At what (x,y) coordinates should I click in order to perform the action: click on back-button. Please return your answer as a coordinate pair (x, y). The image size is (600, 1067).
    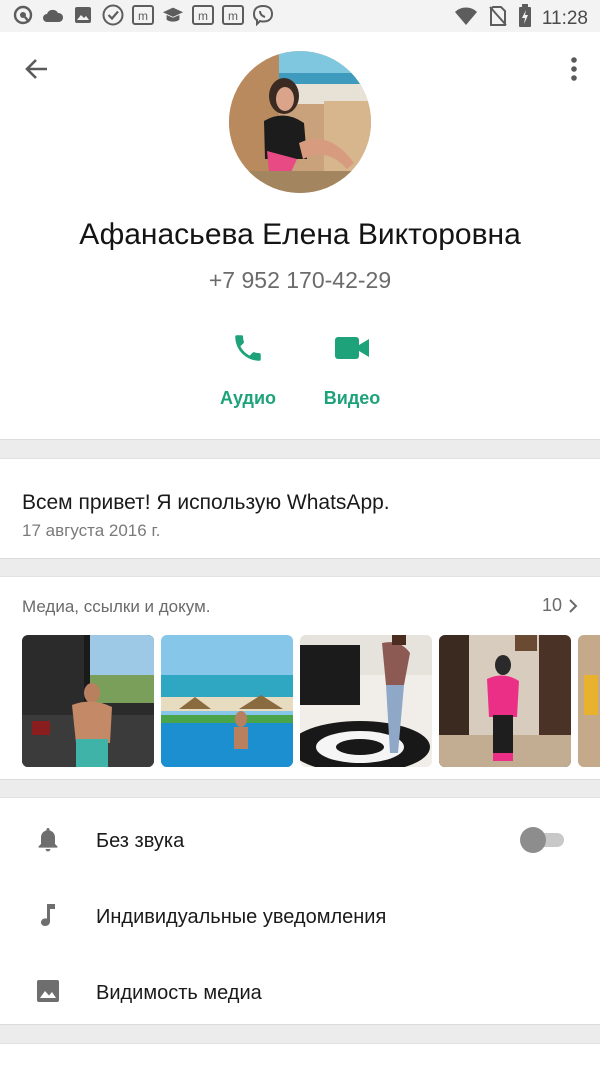
    Looking at the image, I should click on (37, 69).